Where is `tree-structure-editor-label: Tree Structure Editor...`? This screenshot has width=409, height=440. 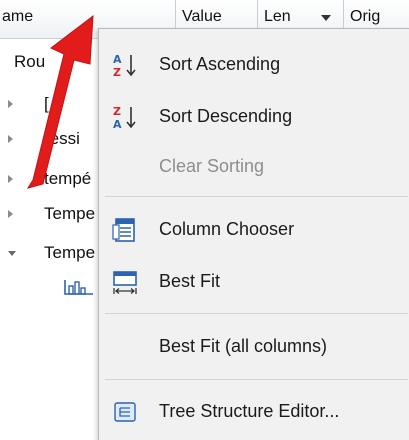
tree-structure-editor-label: Tree Structure Editor... is located at coordinates (249, 411).